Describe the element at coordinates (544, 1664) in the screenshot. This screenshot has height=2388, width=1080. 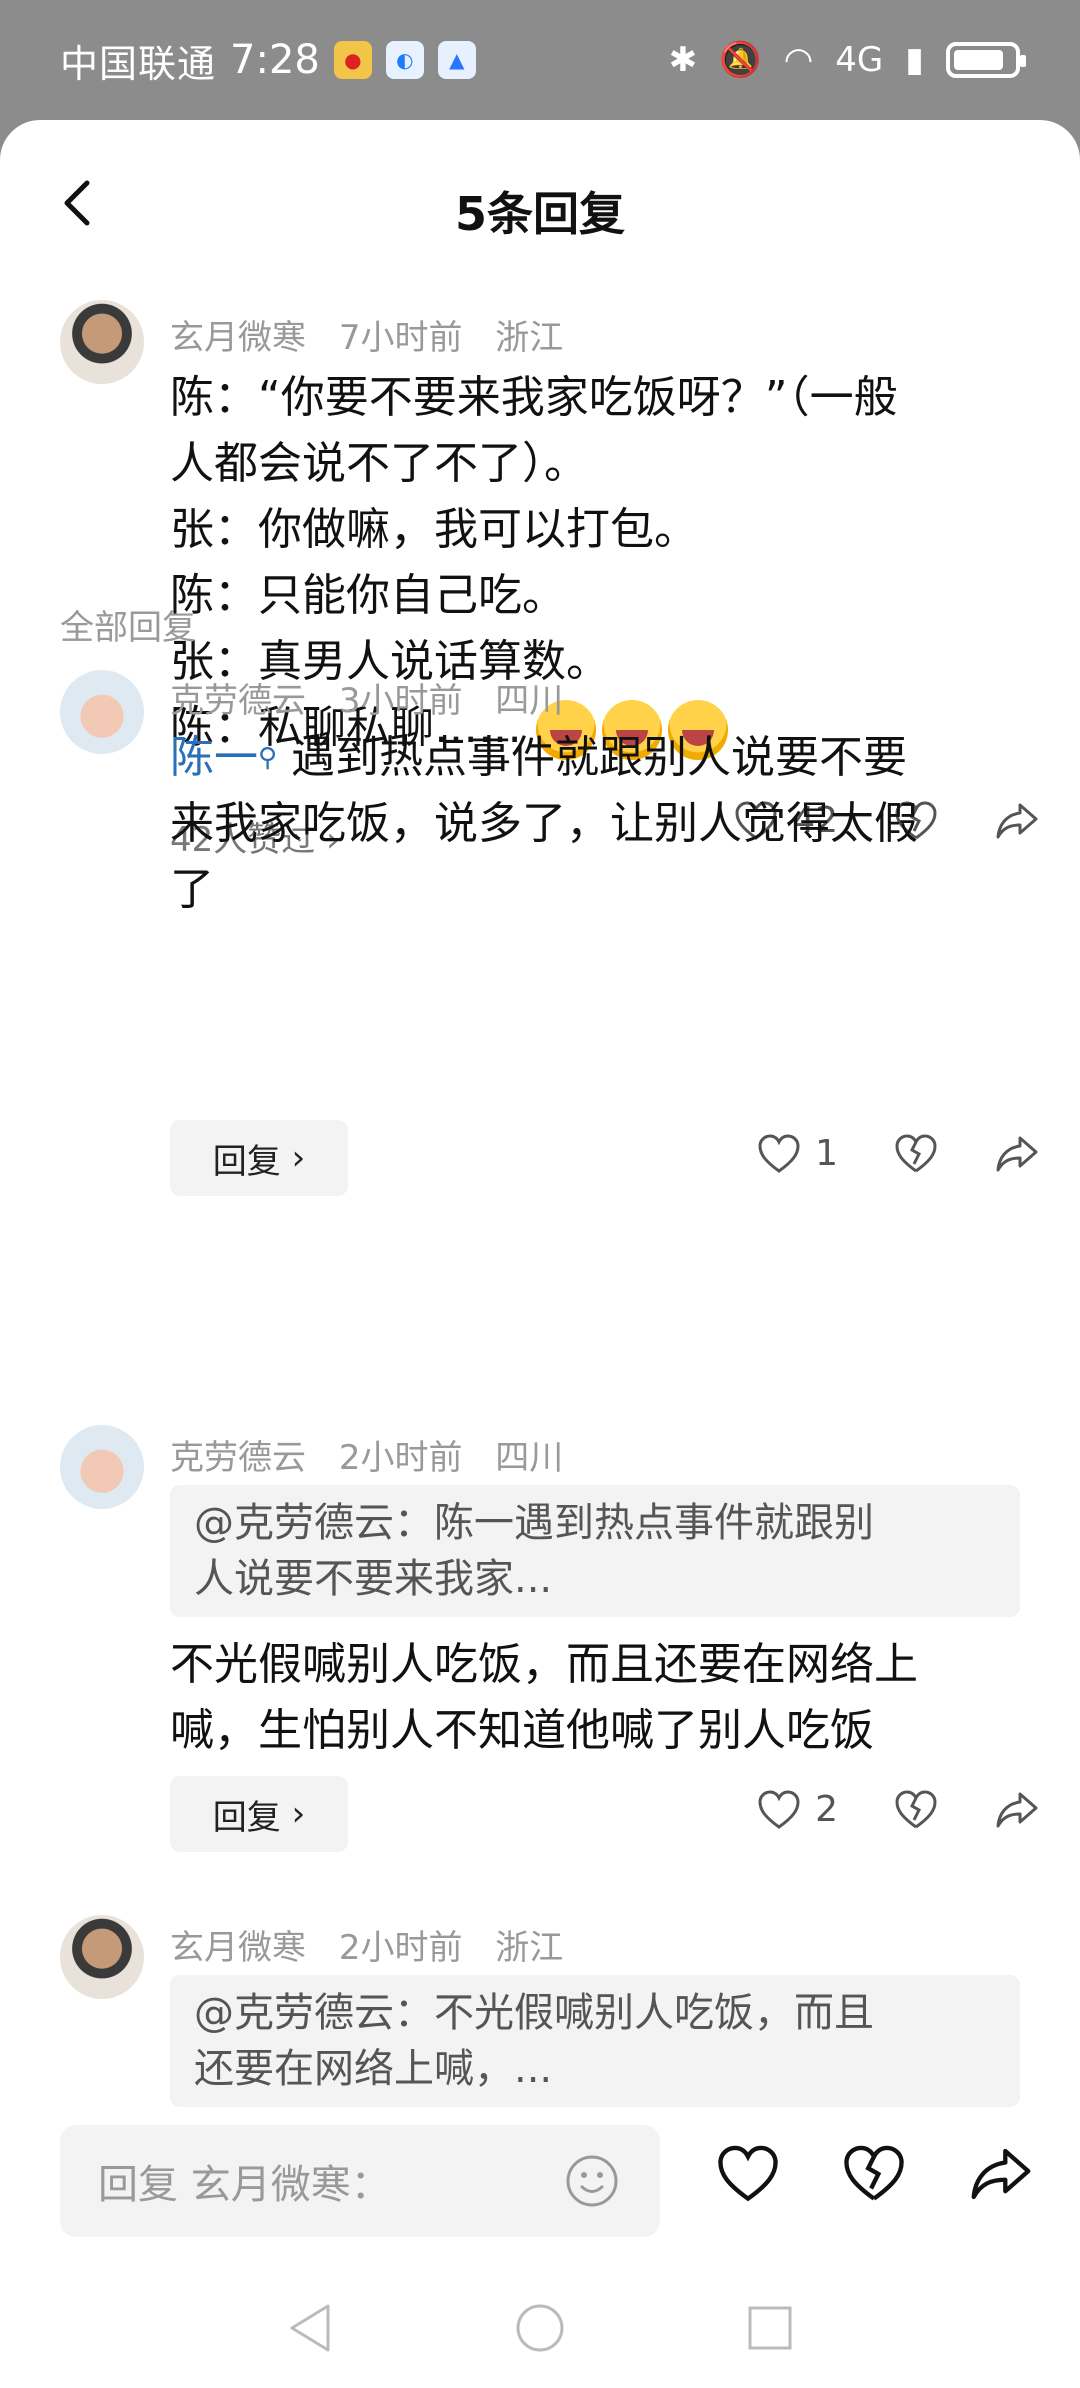
I see `comment-line: 不光假喊别人吃饭，而且还要在网络上` at that location.